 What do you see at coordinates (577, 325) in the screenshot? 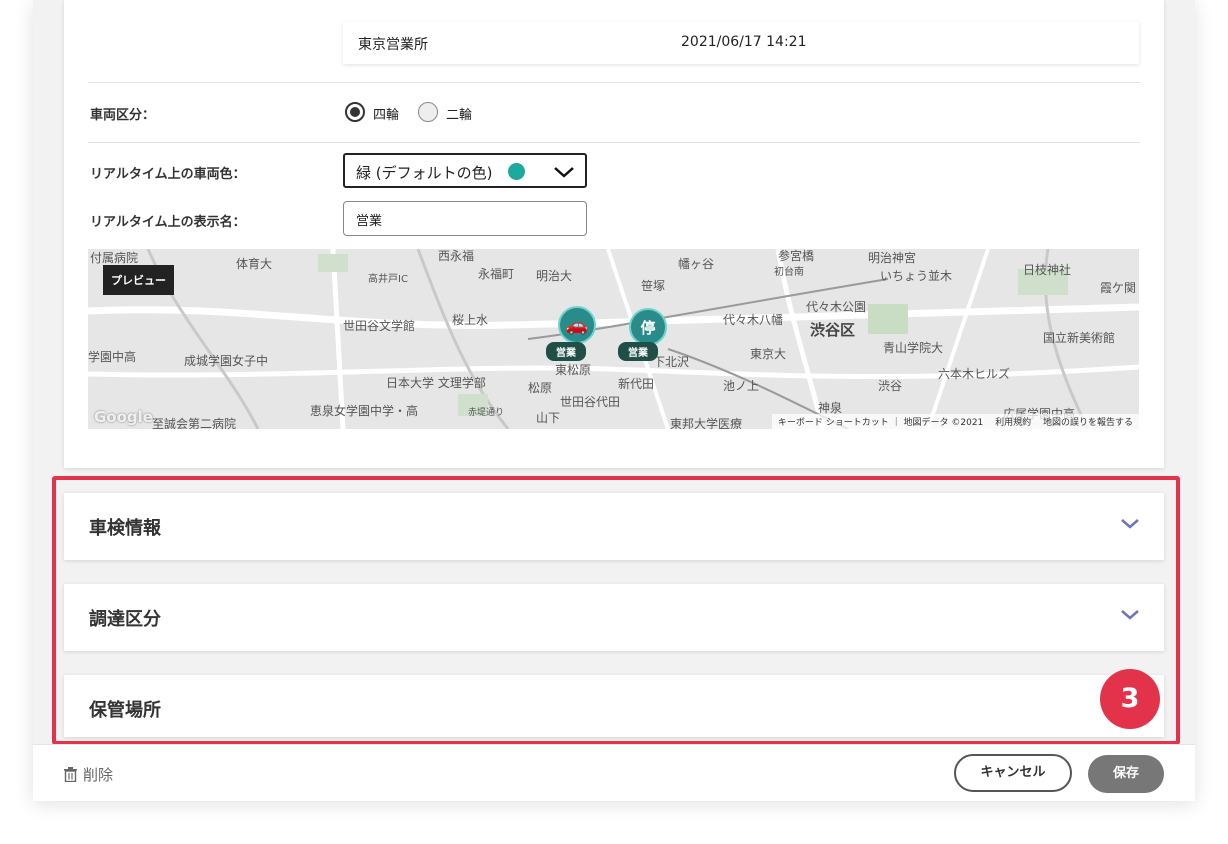
I see `car-marker: 🚗` at bounding box center [577, 325].